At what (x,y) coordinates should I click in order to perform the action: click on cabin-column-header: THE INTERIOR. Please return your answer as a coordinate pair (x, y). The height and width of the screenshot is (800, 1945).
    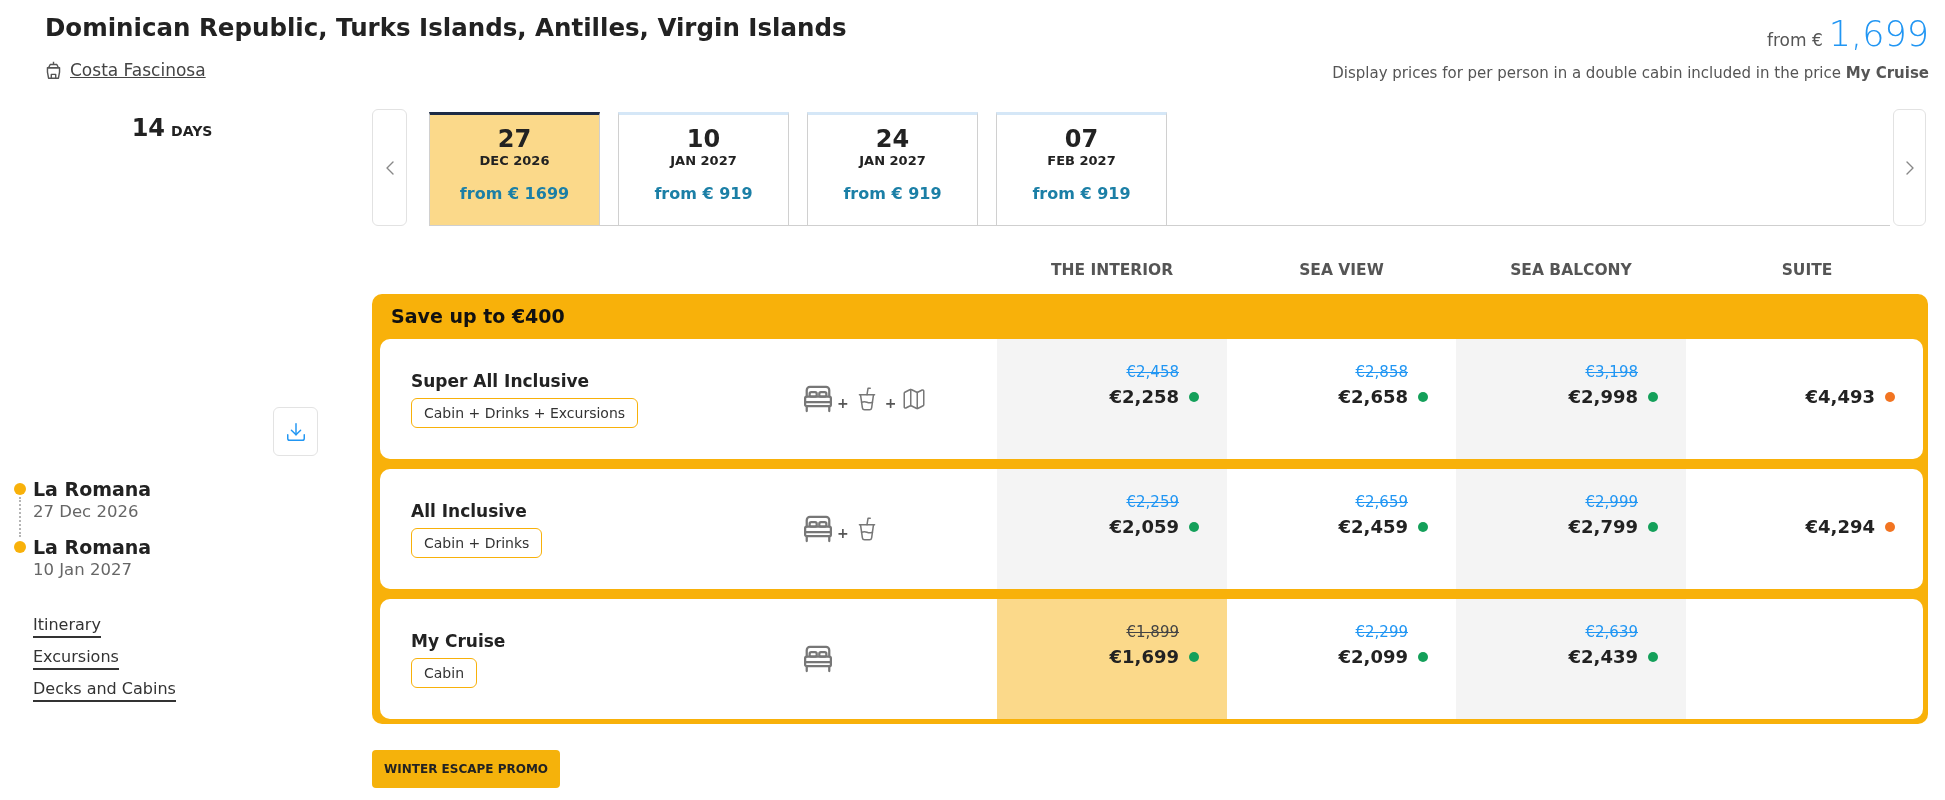
    Looking at the image, I should click on (1112, 270).